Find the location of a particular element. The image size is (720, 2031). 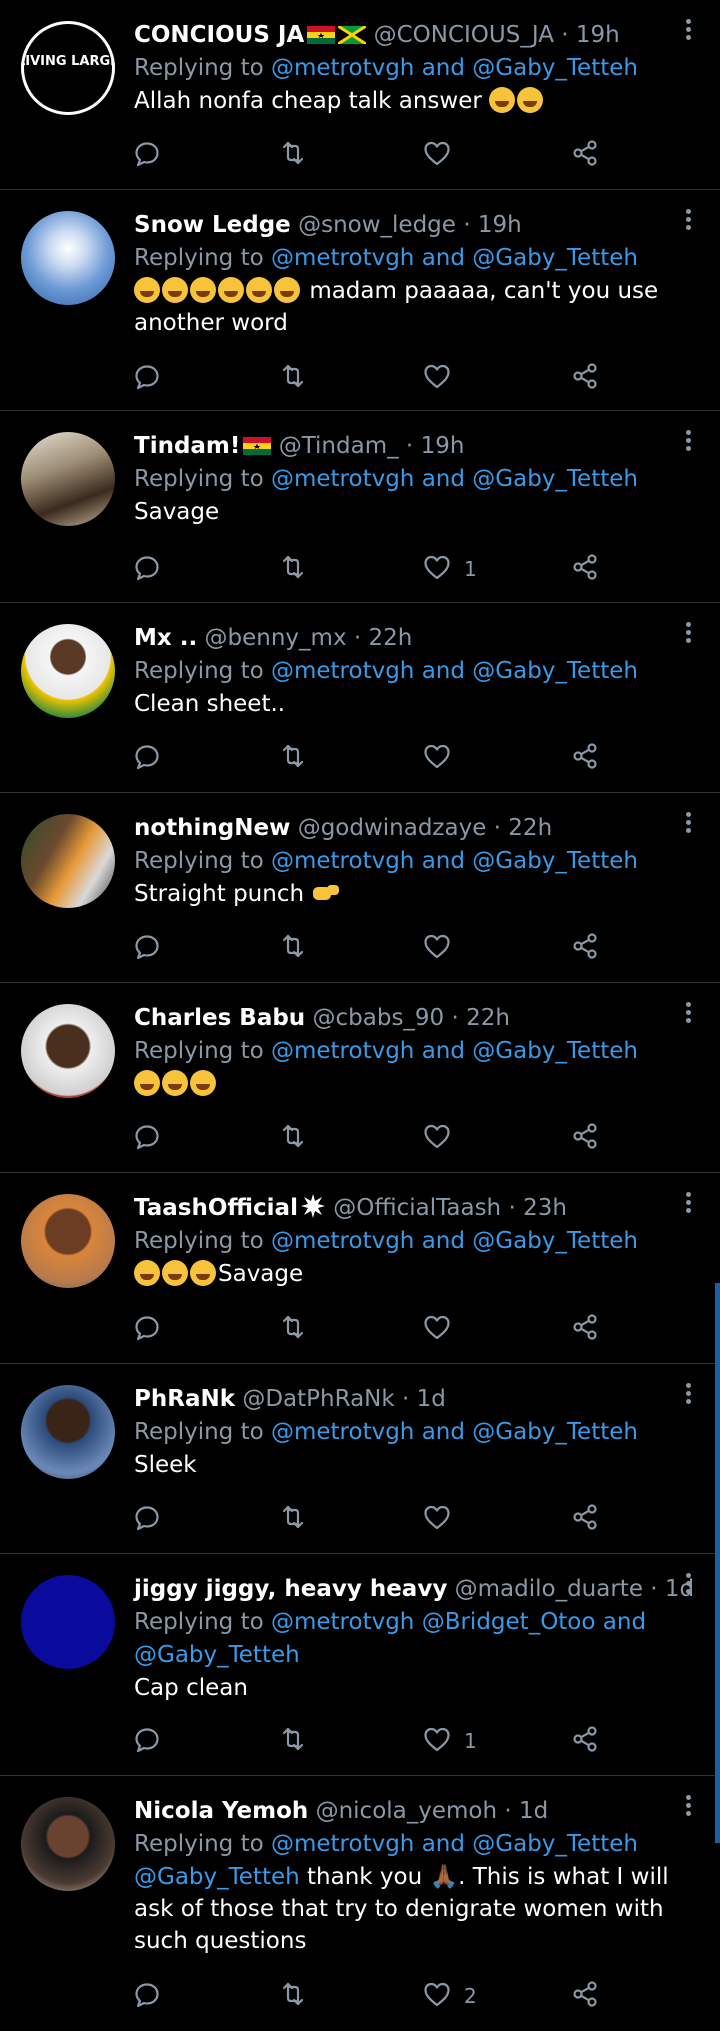

author-name: Nicola Yemoh is located at coordinates (221, 1811).